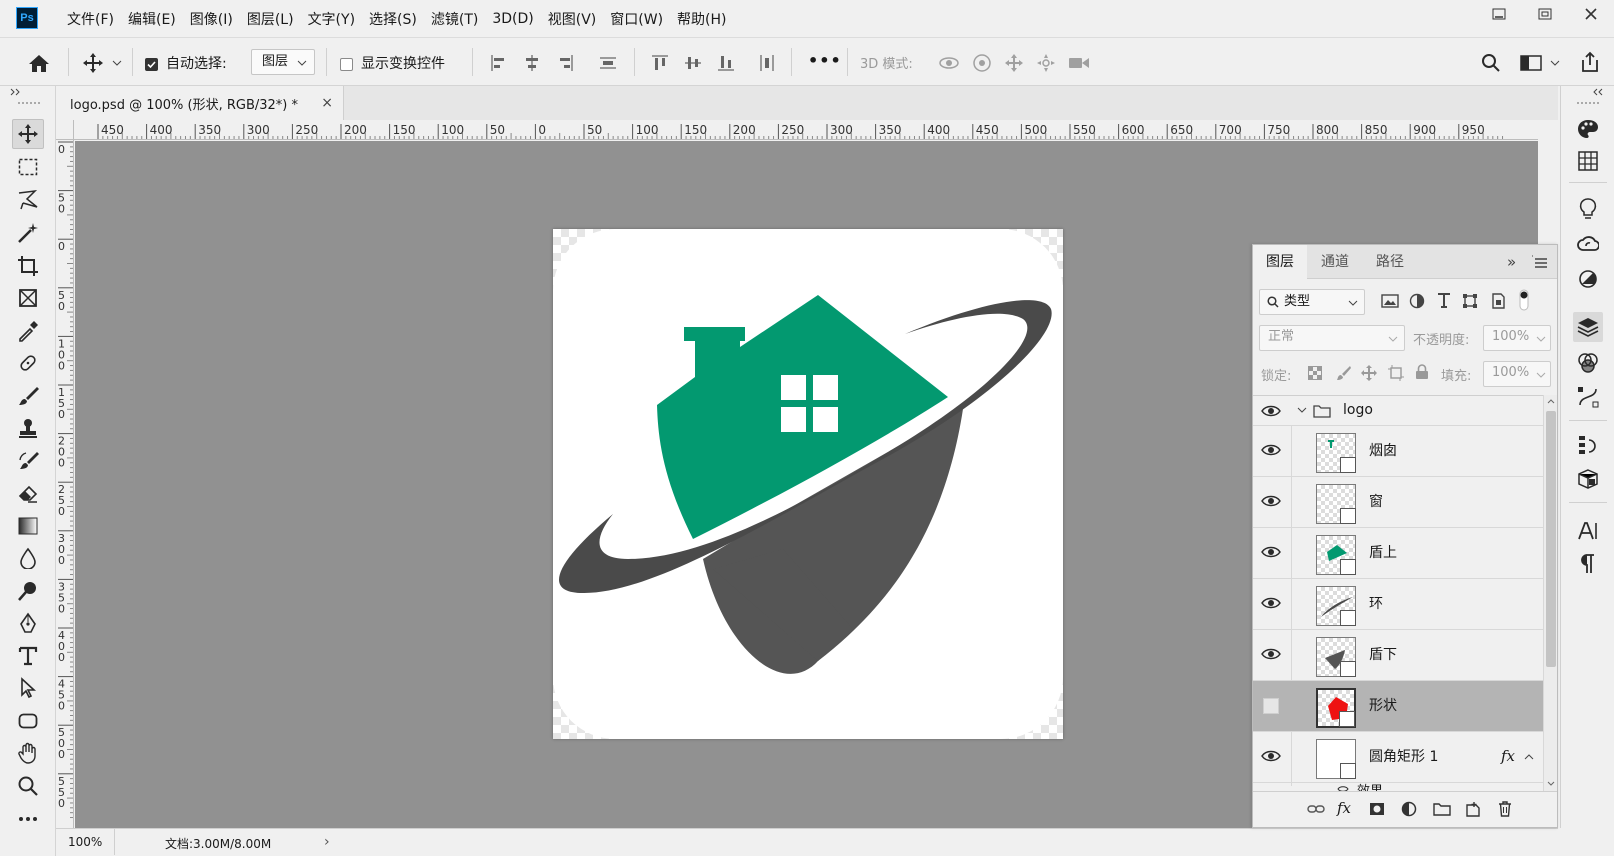 The image size is (1614, 856). I want to click on chevron-down-icon, so click(1302, 410).